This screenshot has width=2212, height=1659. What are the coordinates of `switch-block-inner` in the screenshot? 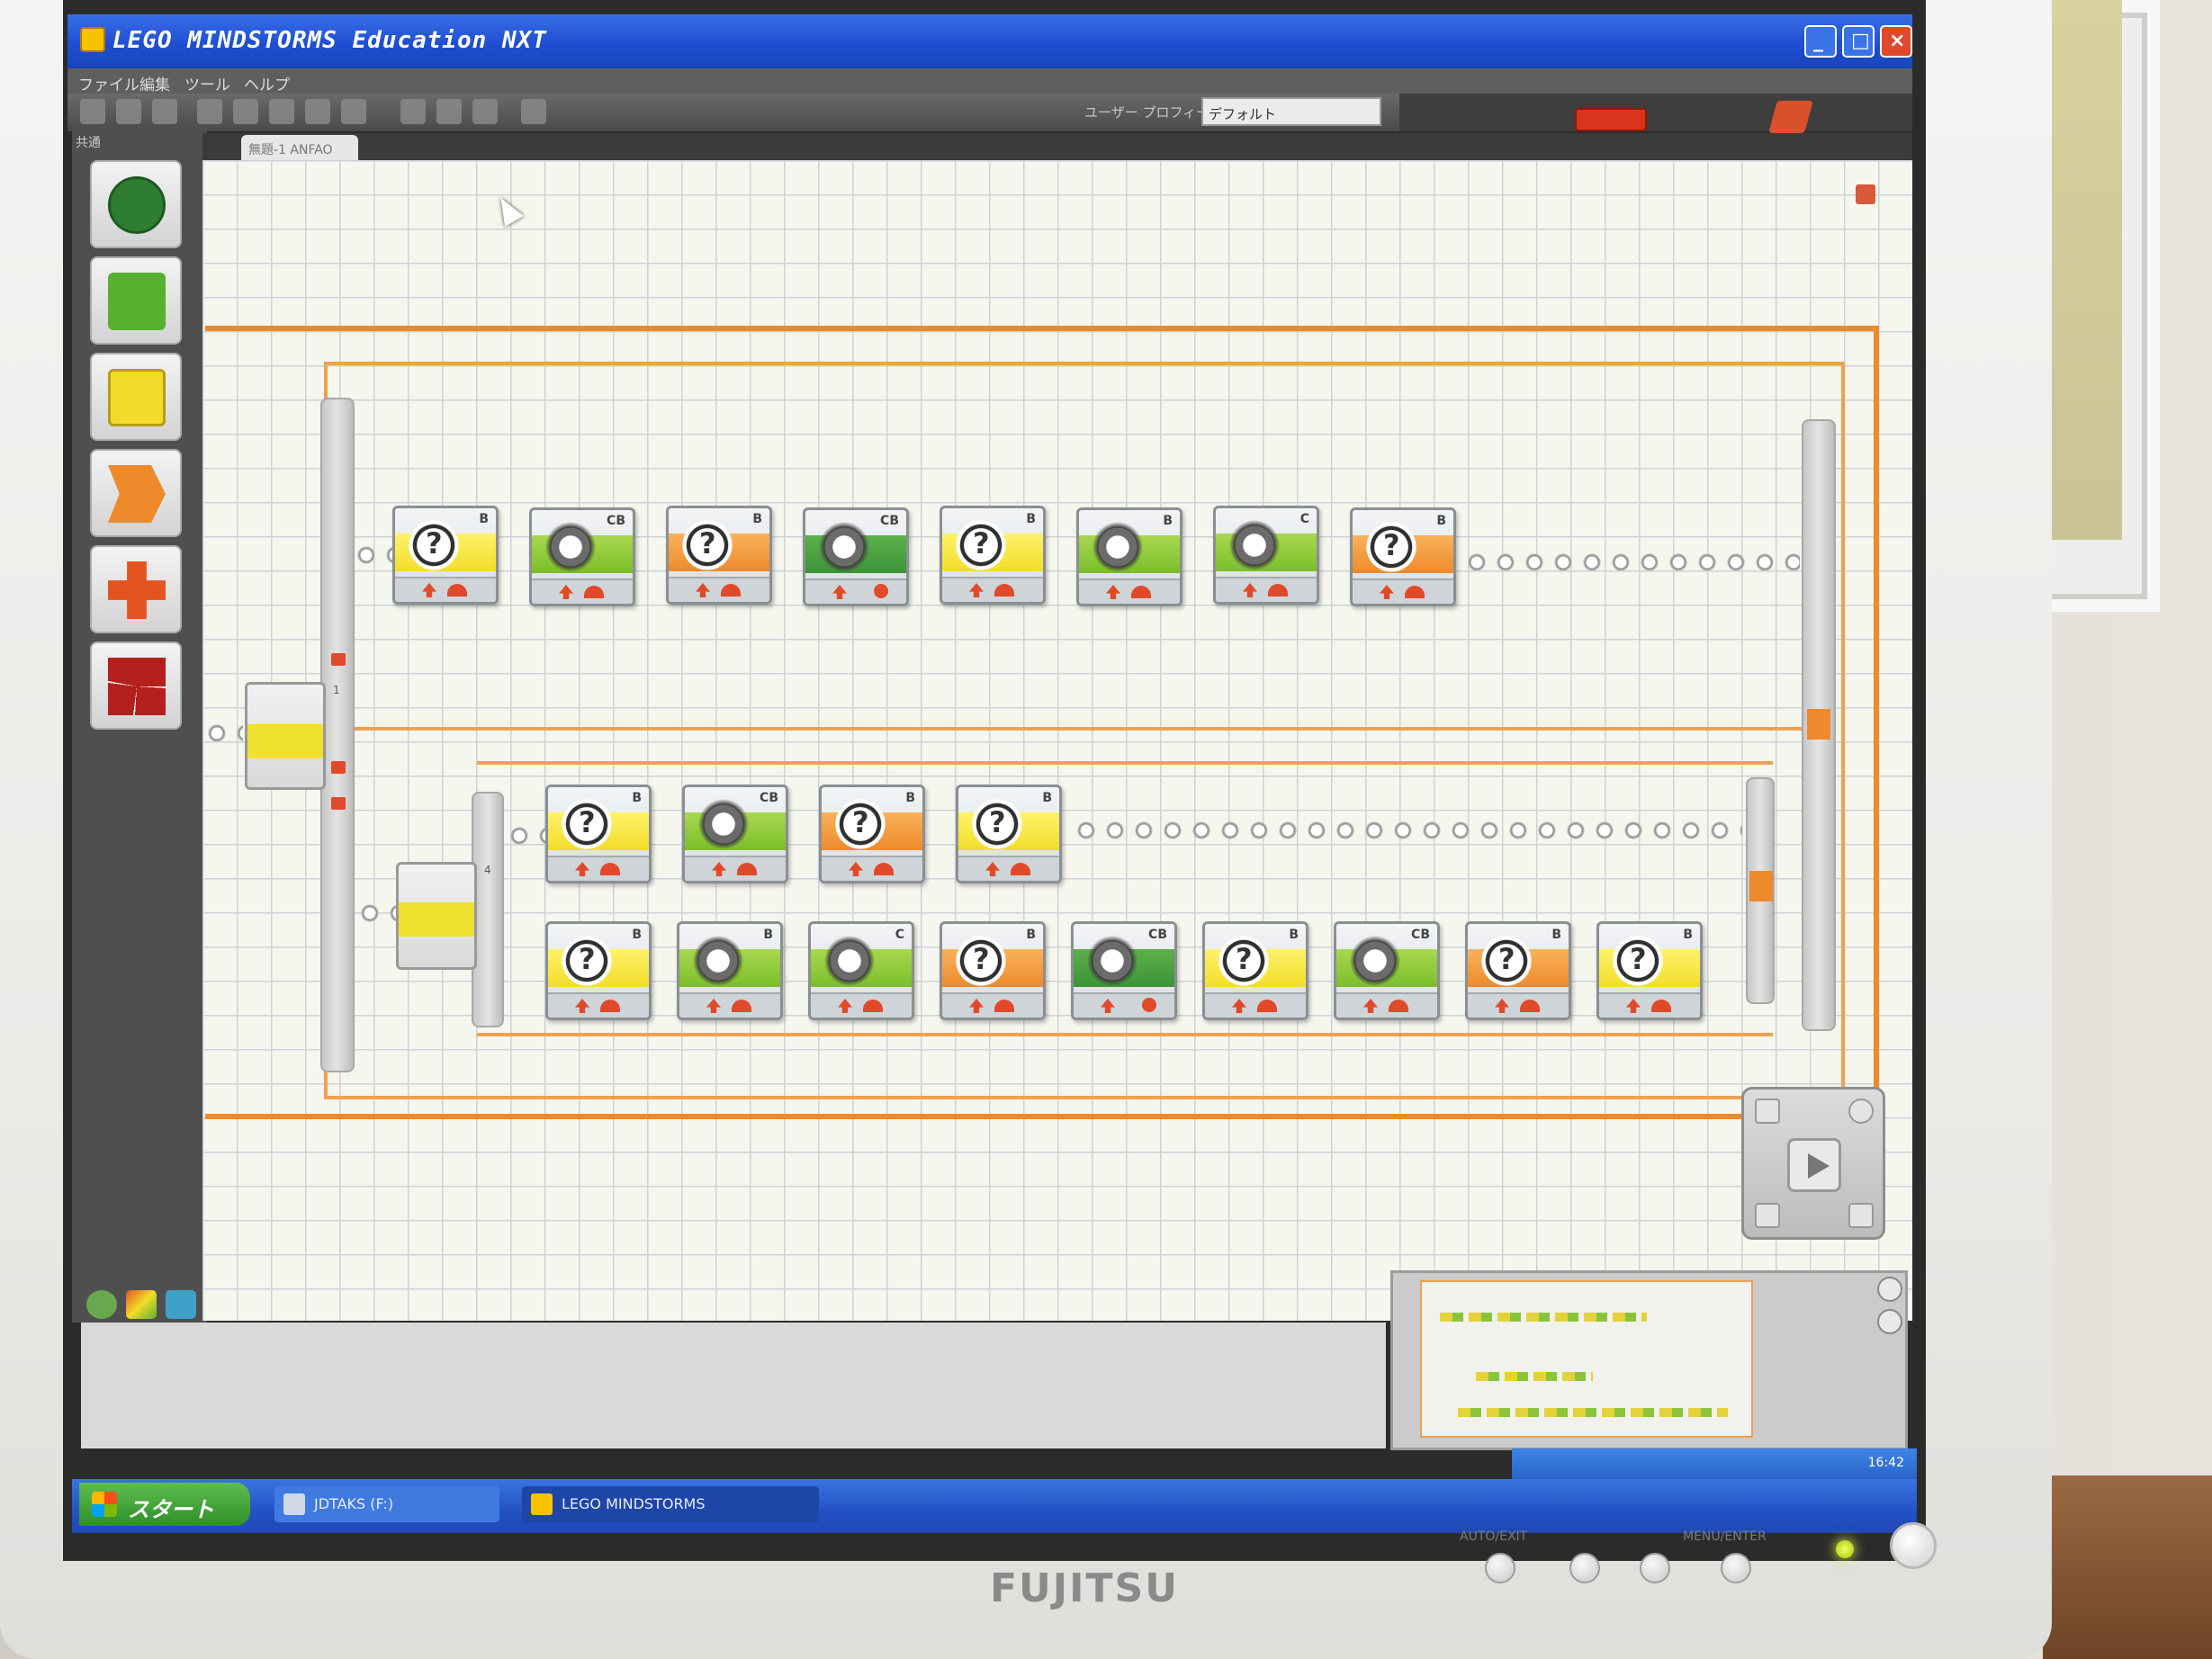 It's located at (436, 916).